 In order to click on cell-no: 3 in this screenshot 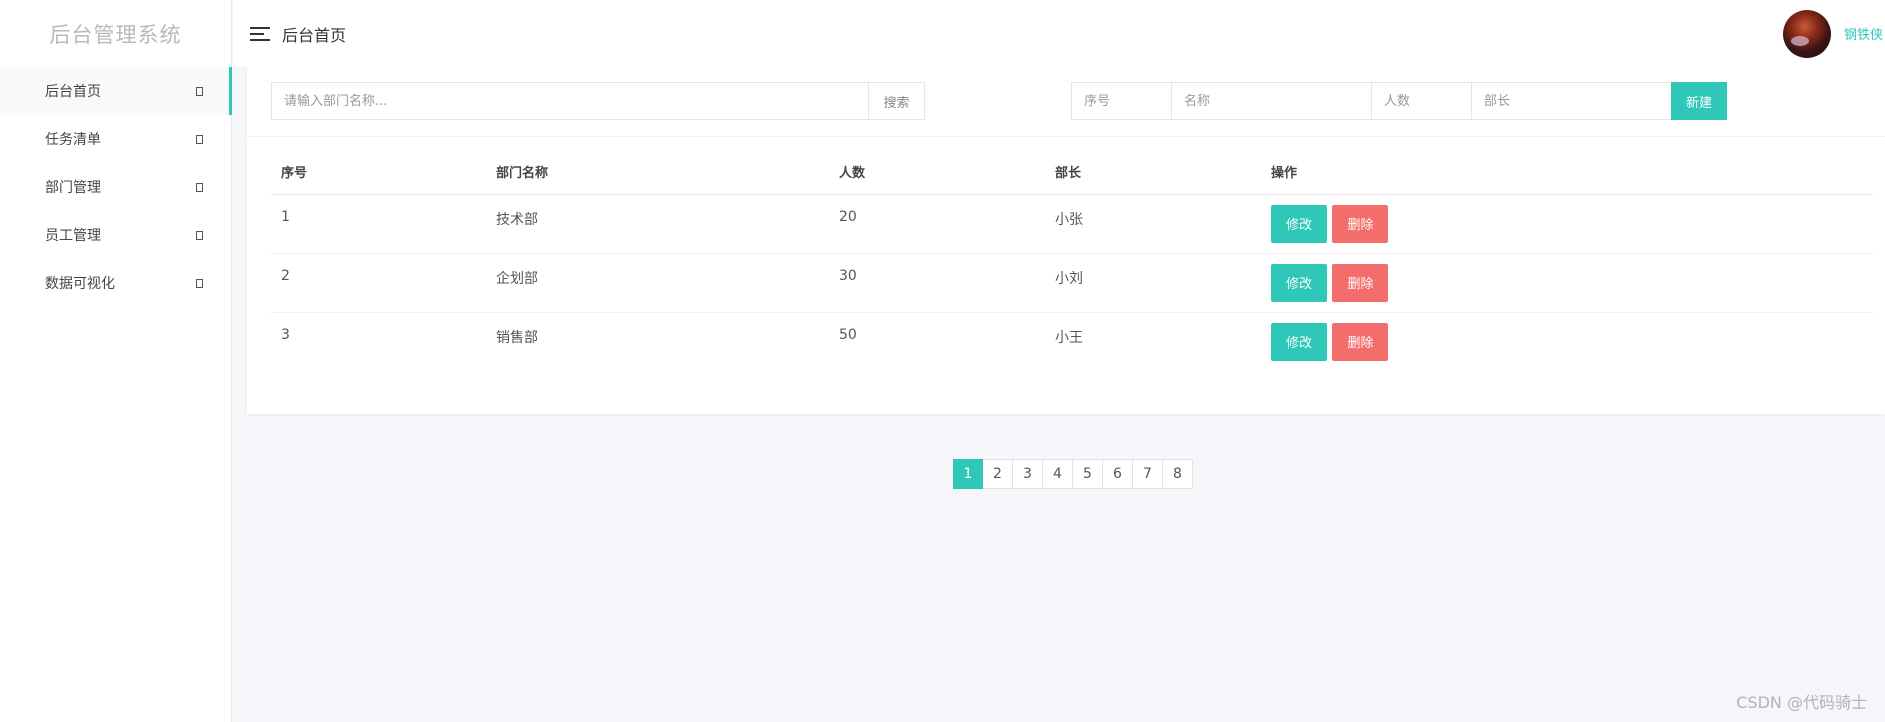, I will do `click(285, 334)`.